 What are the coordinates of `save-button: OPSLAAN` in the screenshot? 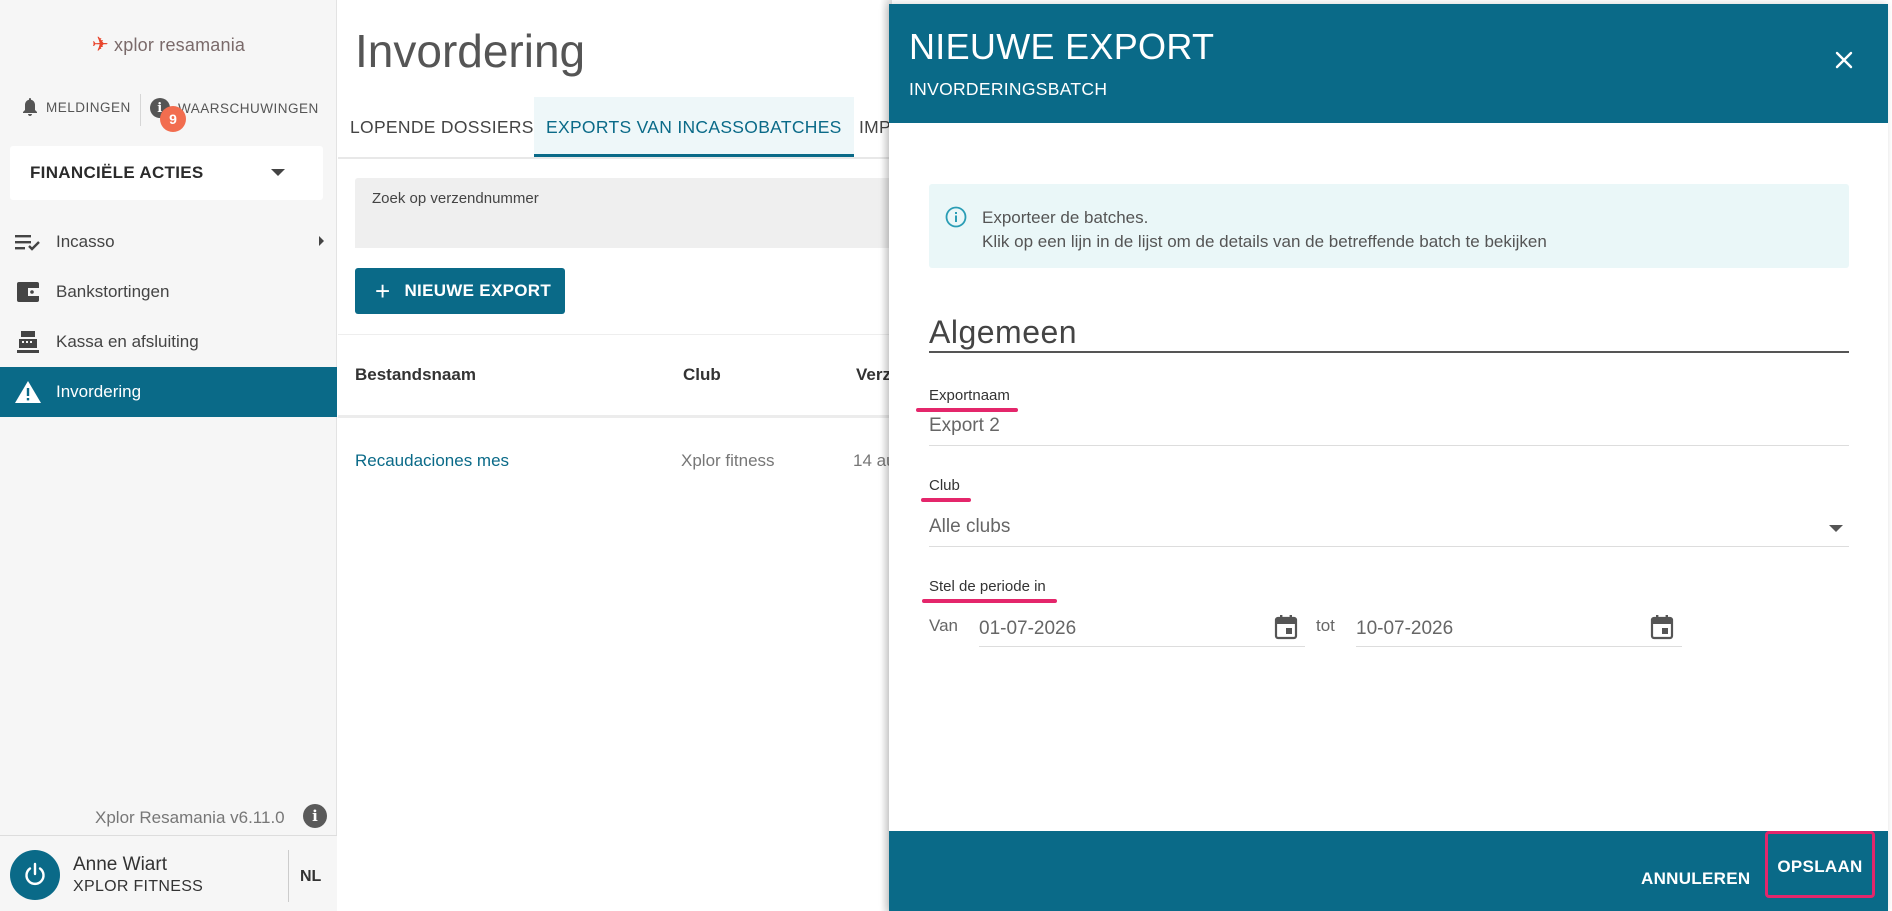 It's located at (1820, 864).